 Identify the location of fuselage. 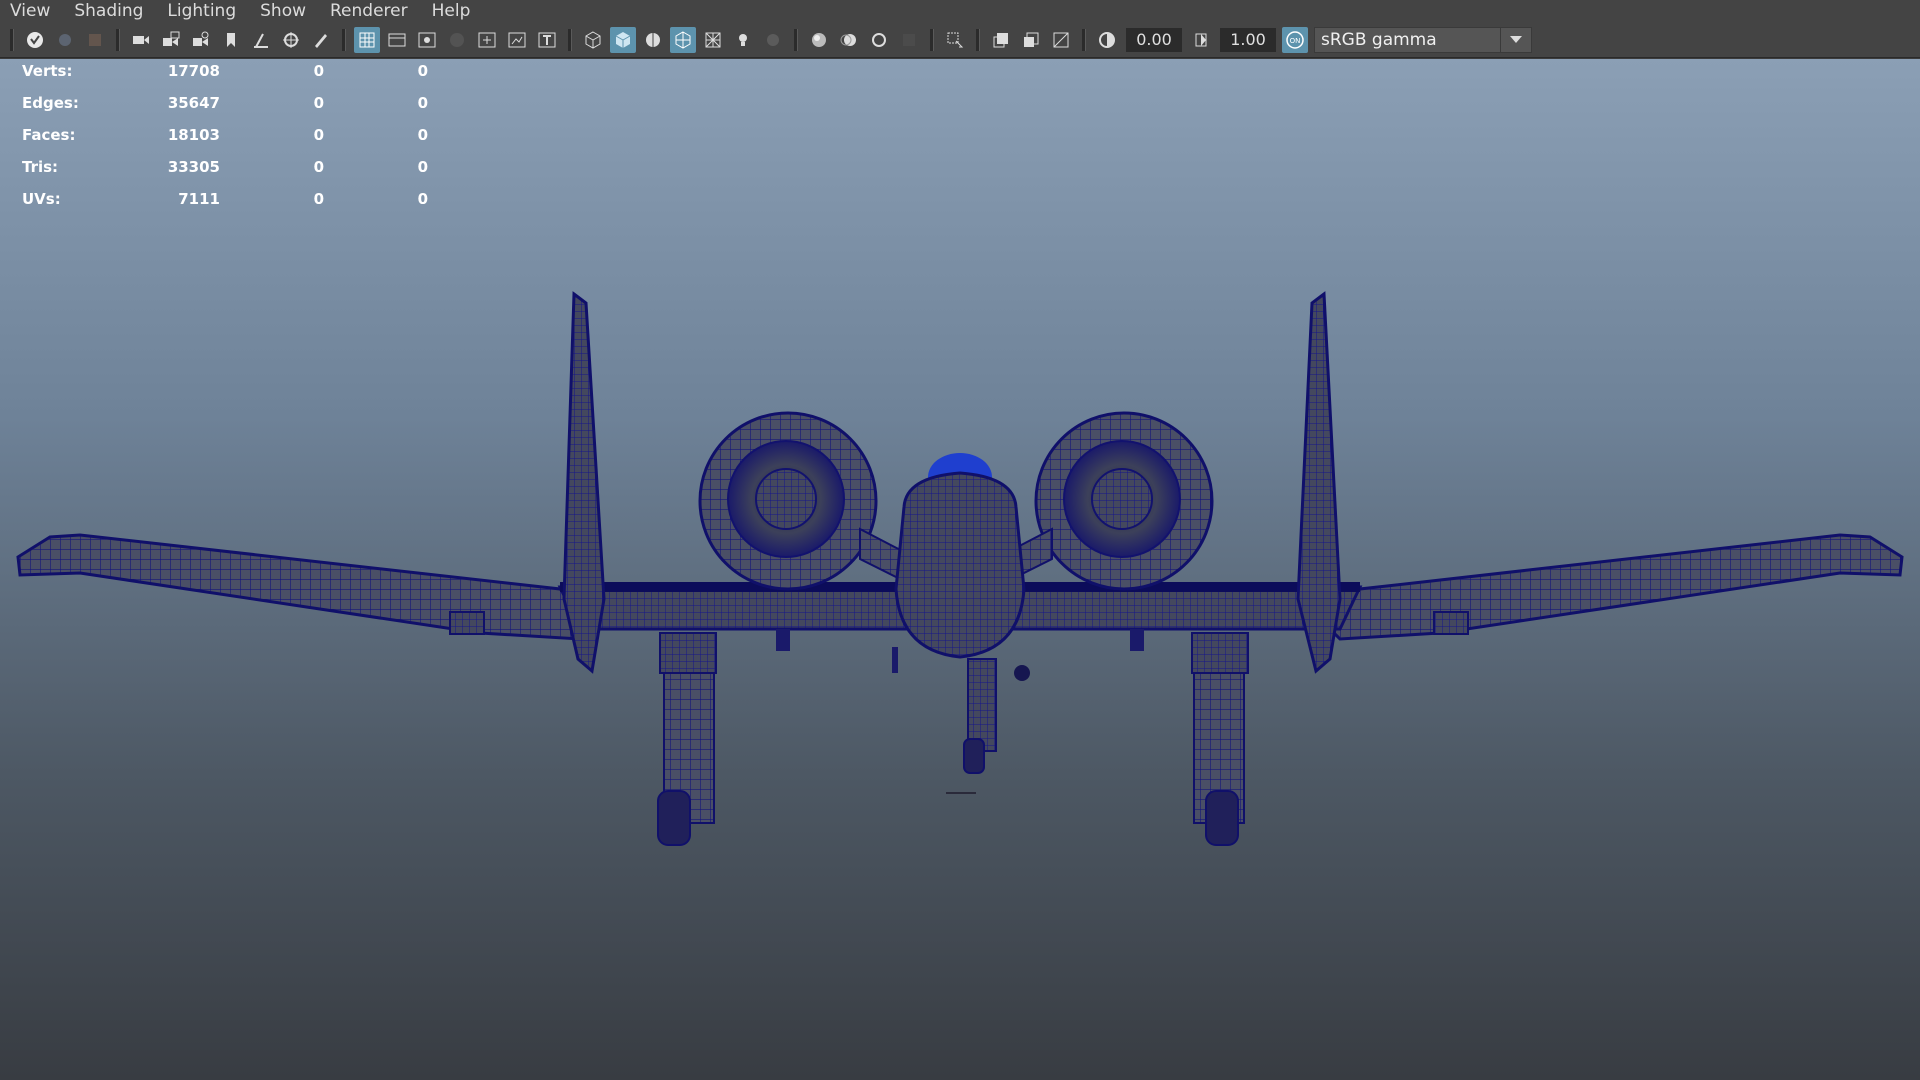
(960, 556).